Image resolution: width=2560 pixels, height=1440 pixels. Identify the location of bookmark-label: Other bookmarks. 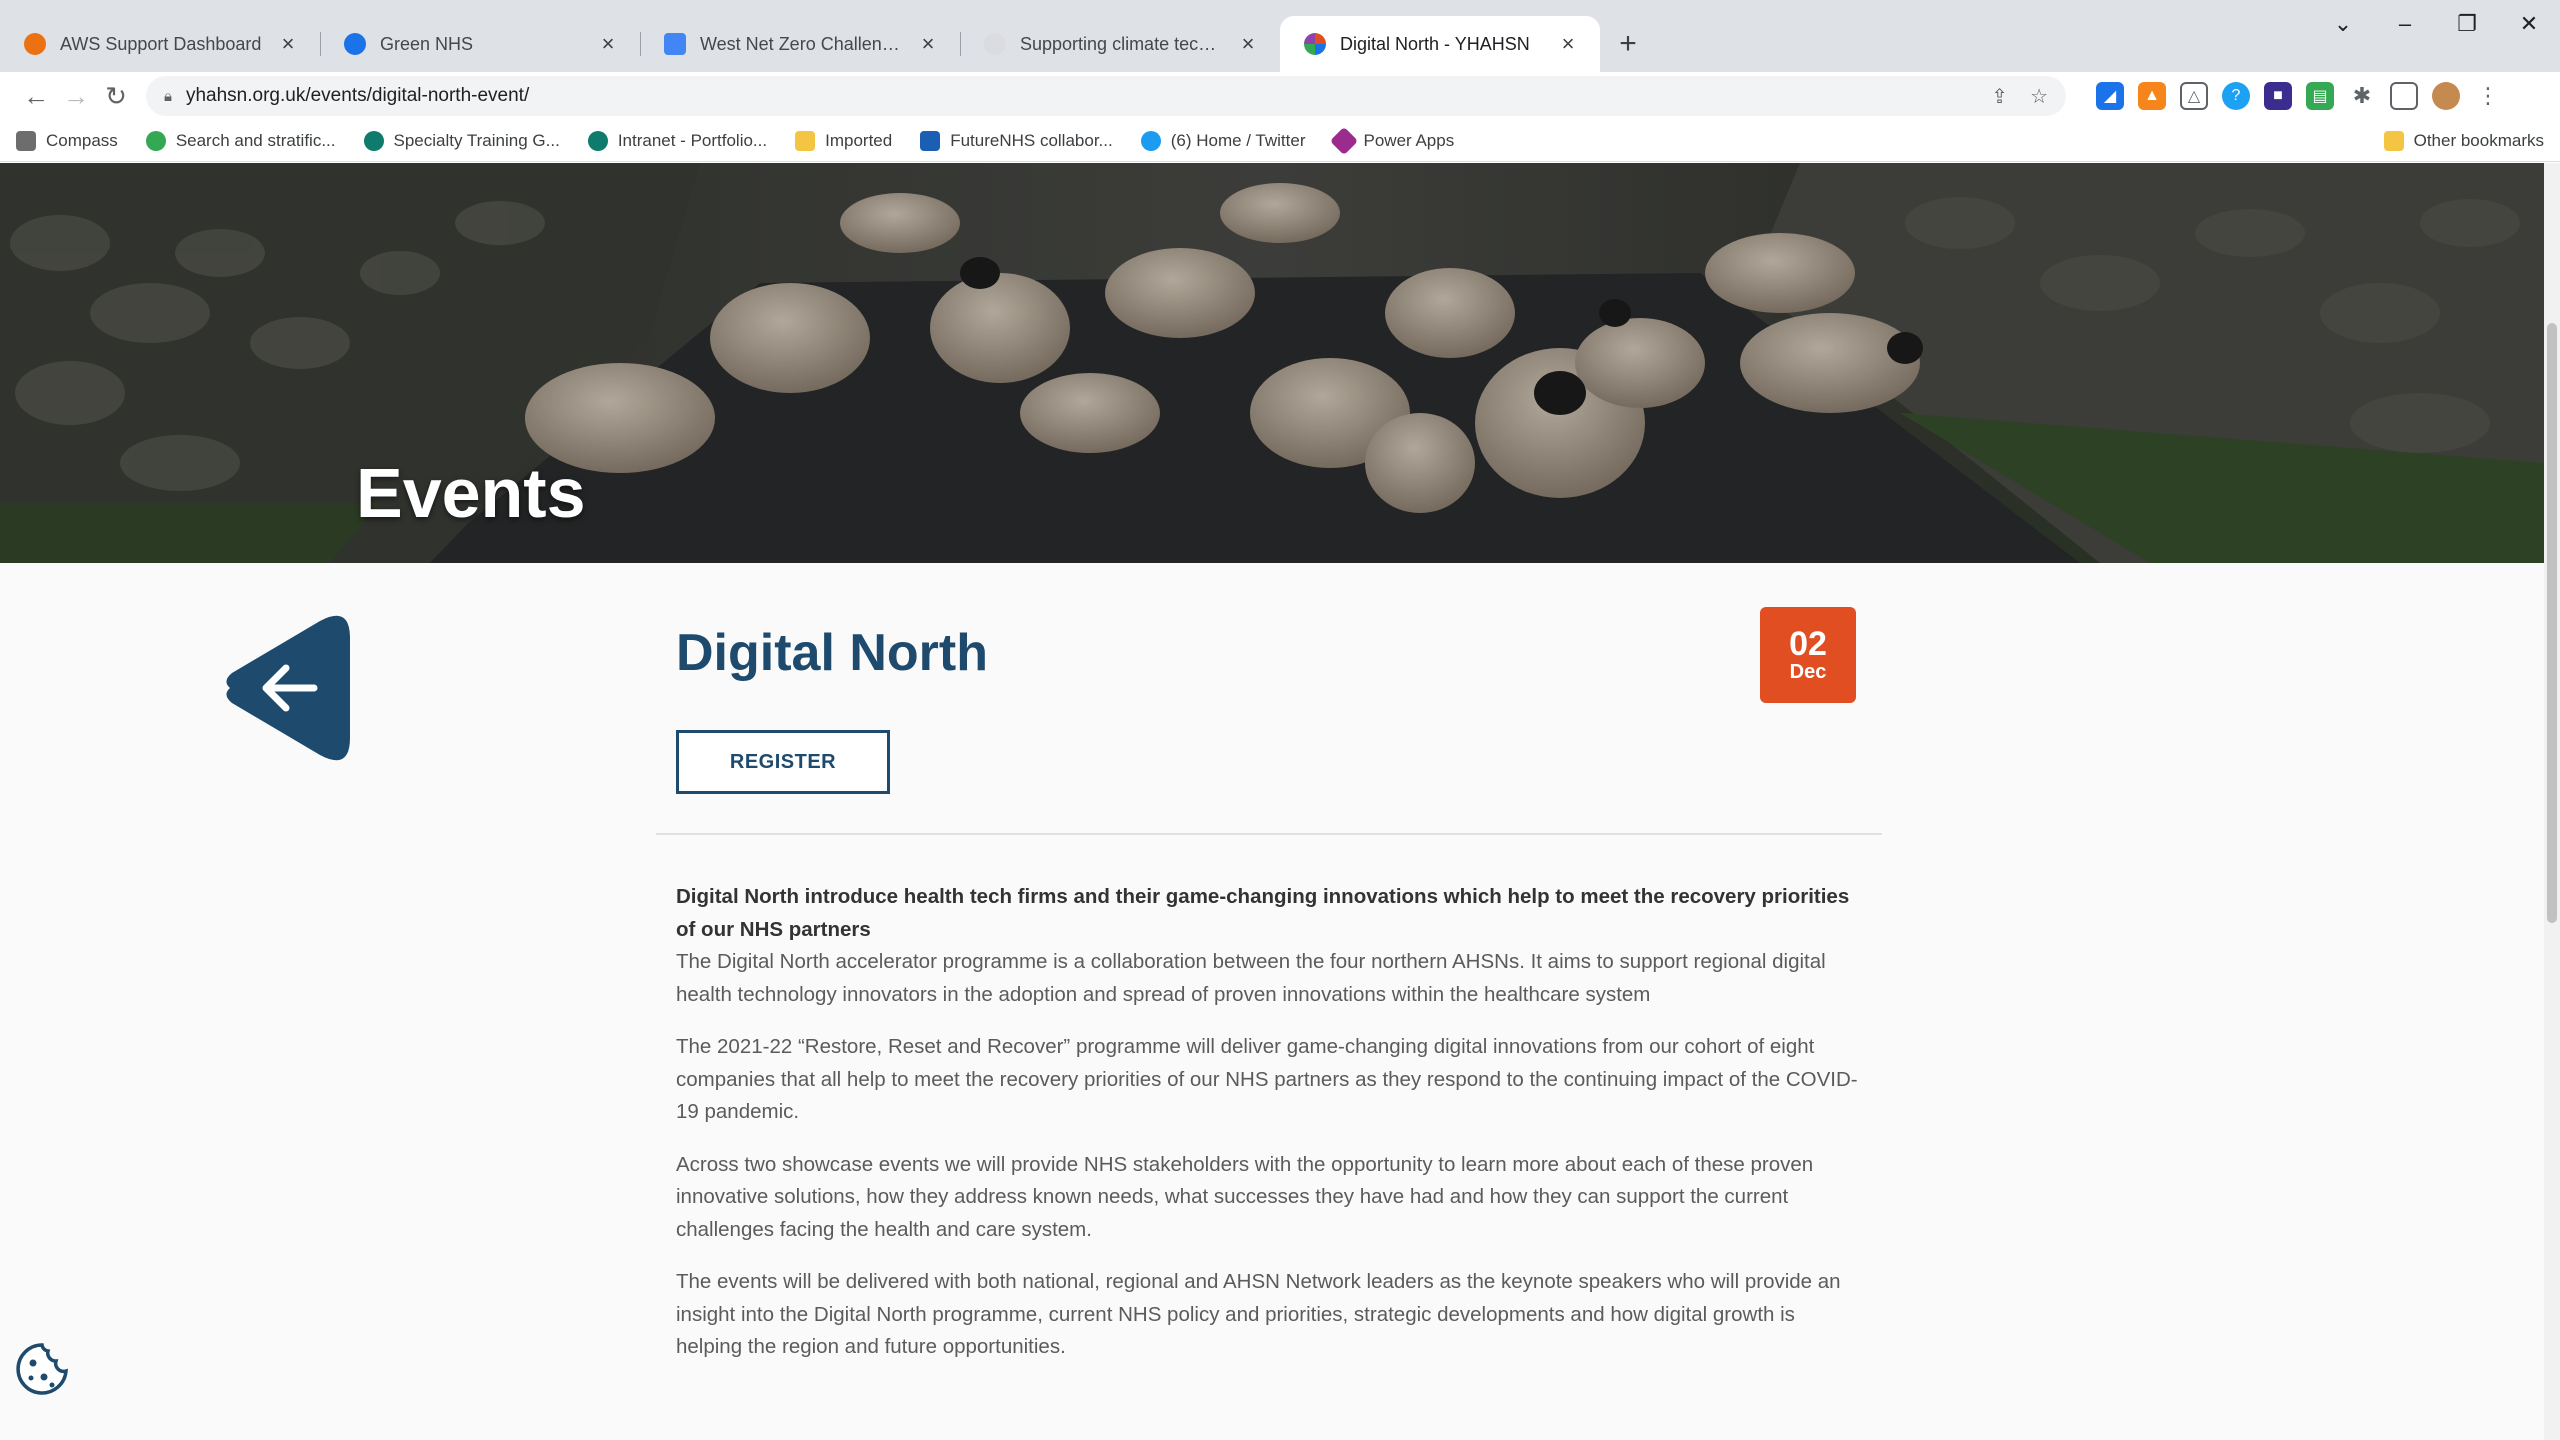
(2478, 140).